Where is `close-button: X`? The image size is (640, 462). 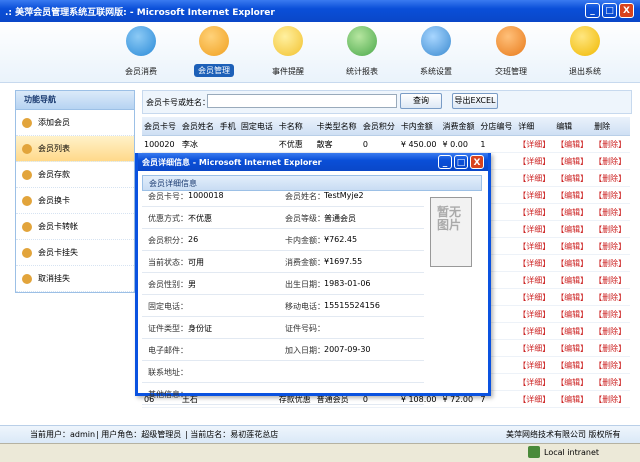 close-button: X is located at coordinates (626, 10).